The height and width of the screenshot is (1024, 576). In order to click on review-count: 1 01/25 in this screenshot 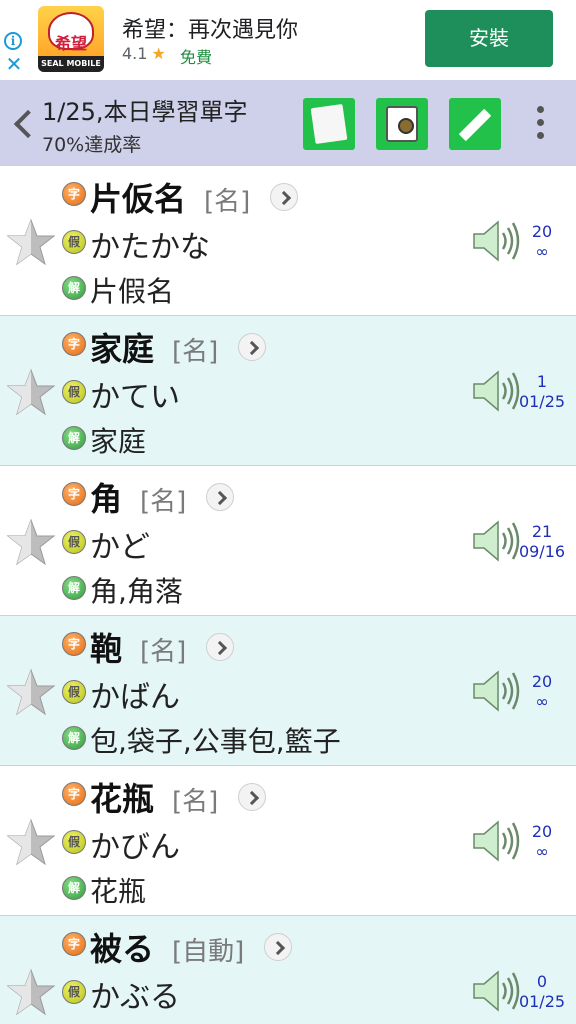, I will do `click(542, 392)`.